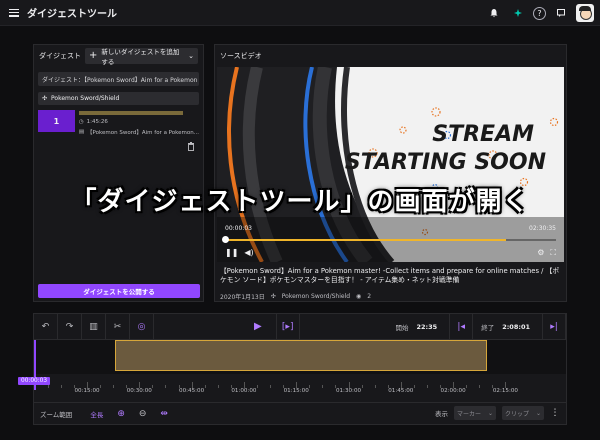 This screenshot has height=440, width=600. Describe the element at coordinates (369, 296) in the screenshot. I see `video-viewers: 2` at that location.